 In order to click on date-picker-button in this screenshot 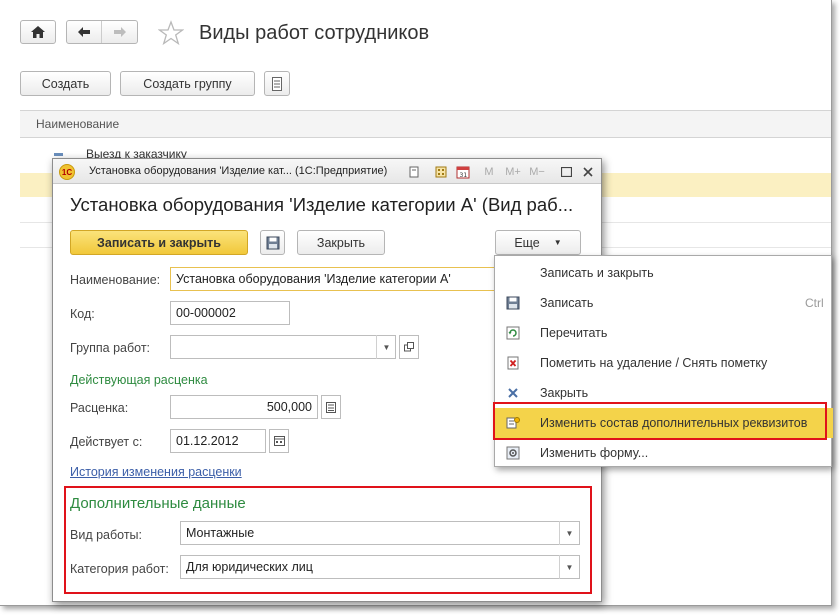, I will do `click(279, 441)`.